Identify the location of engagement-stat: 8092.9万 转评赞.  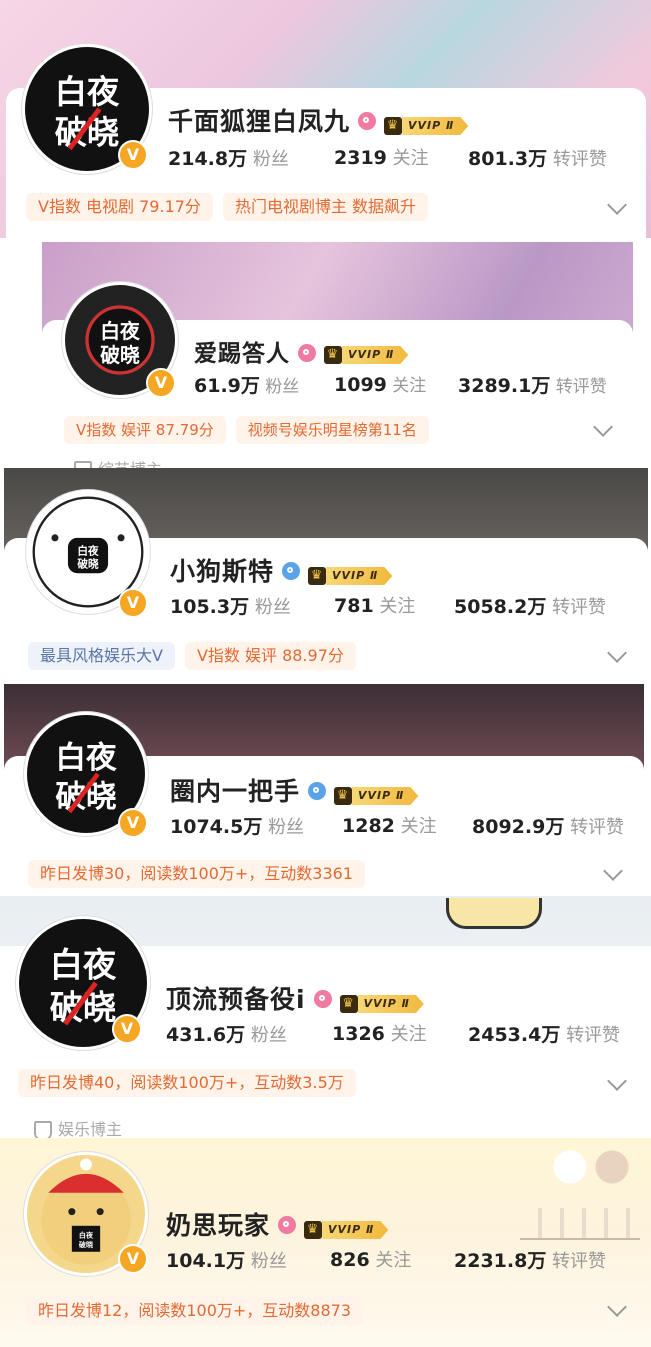
(548, 825).